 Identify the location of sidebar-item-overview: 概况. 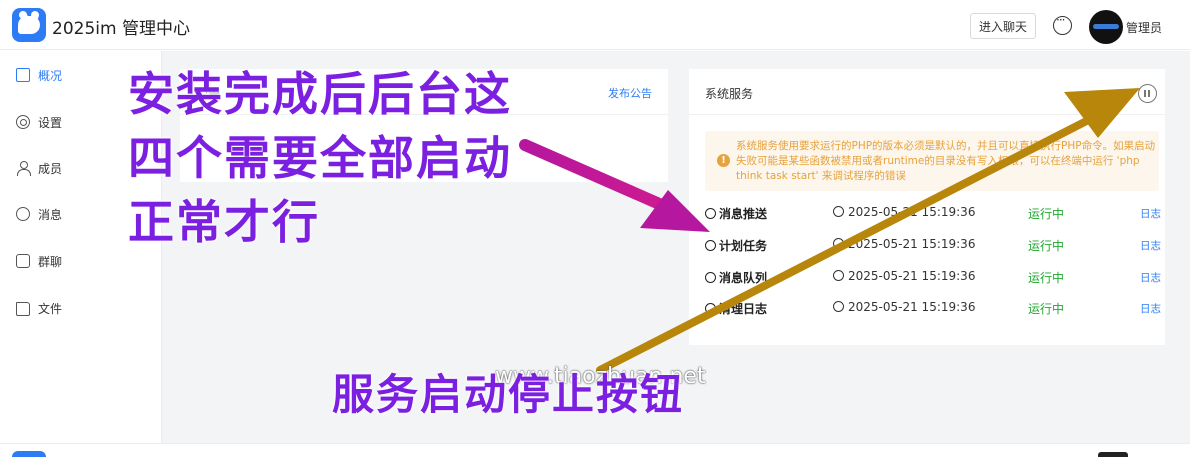
(39, 75).